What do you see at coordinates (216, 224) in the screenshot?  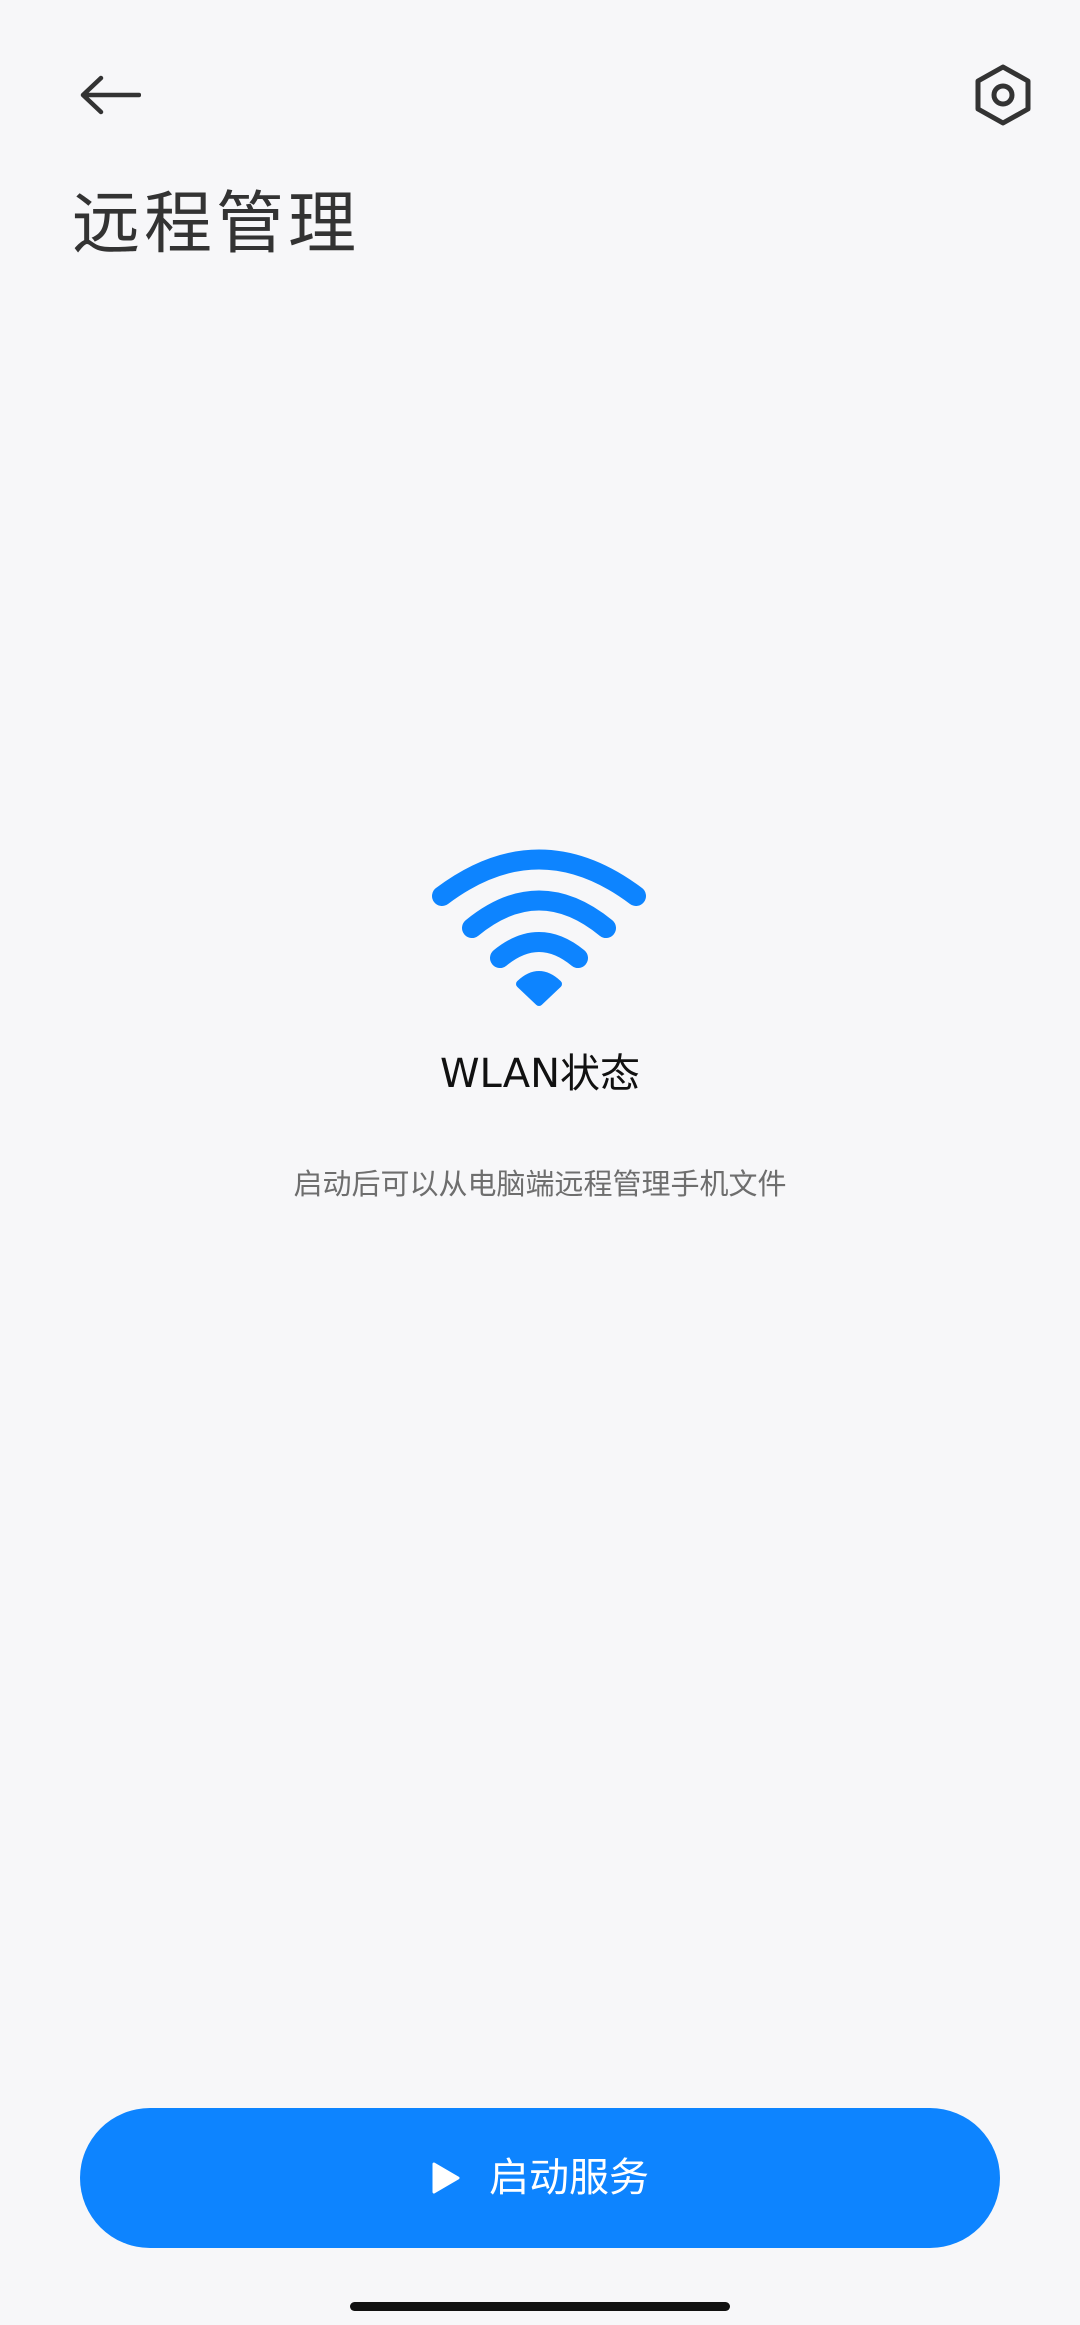 I see `page-title: 远程管理` at bounding box center [216, 224].